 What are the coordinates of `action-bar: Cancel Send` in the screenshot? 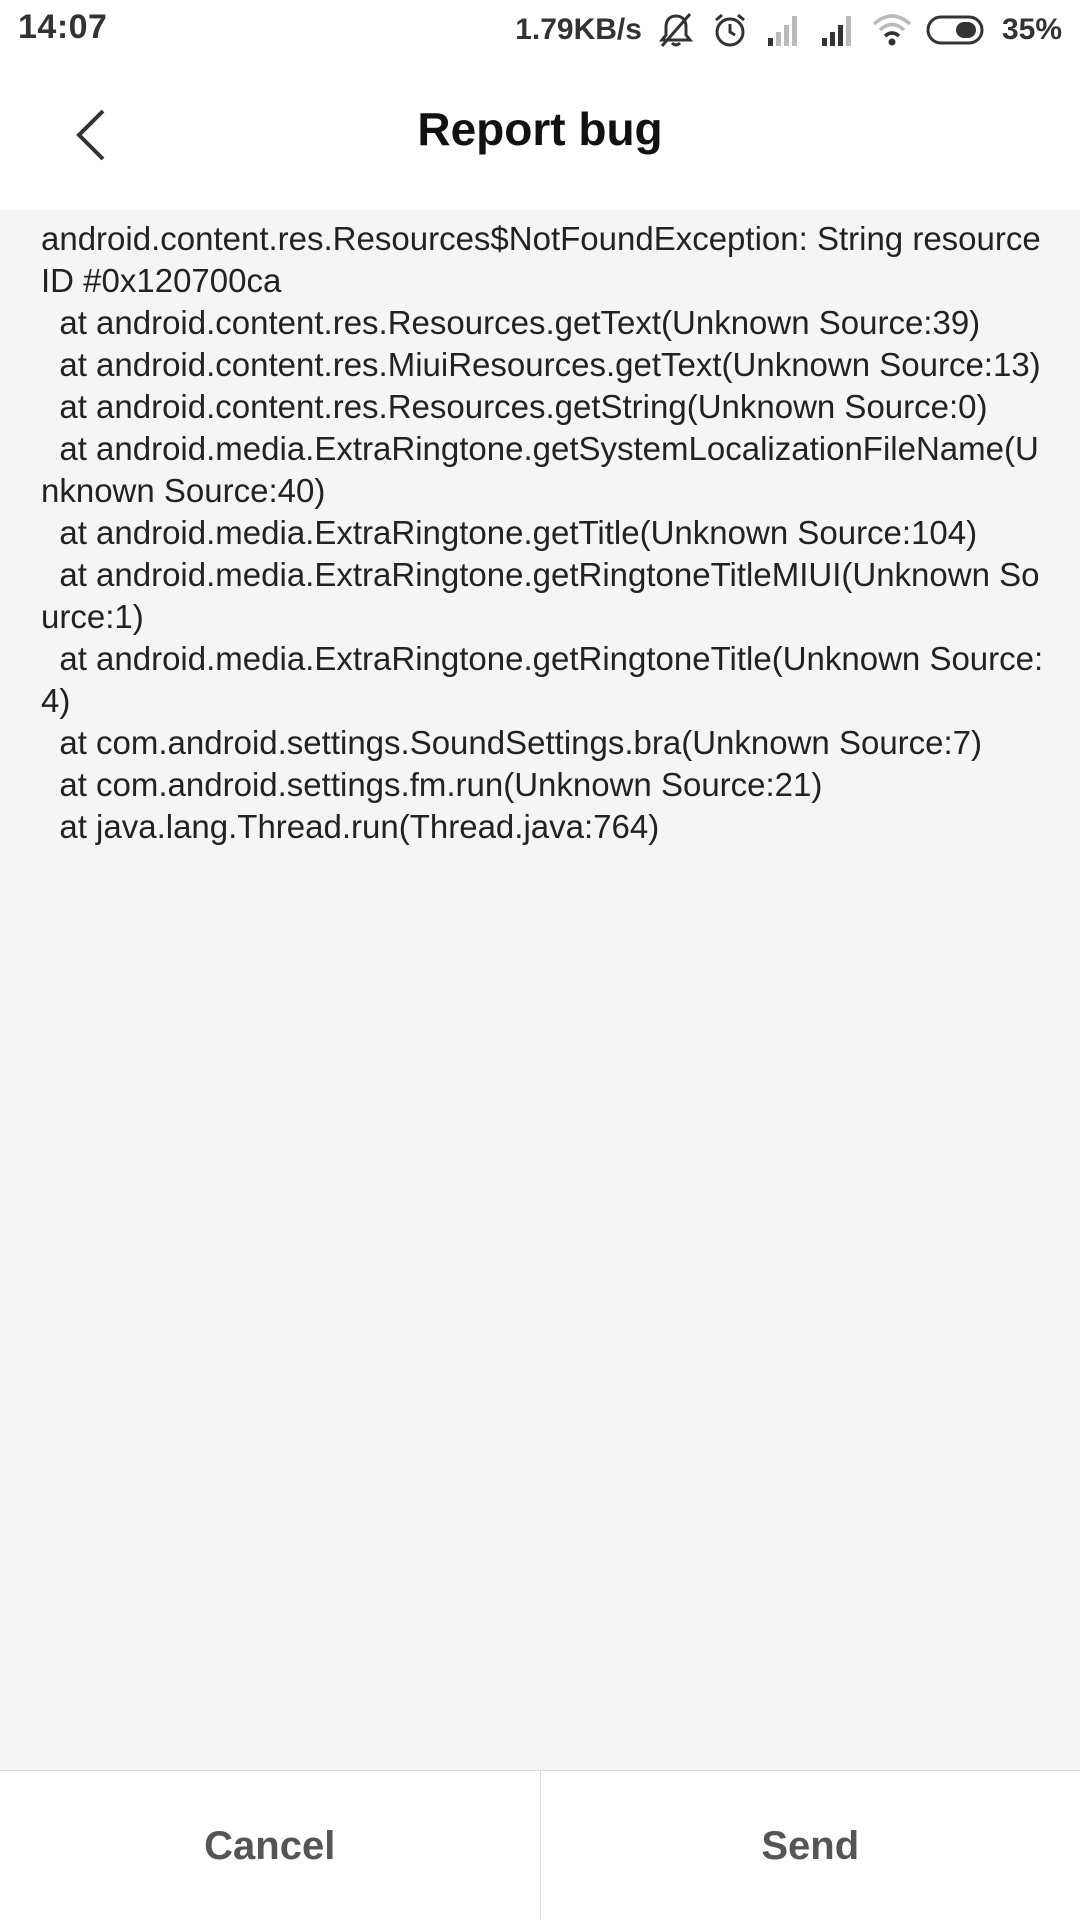 It's located at (540, 1845).